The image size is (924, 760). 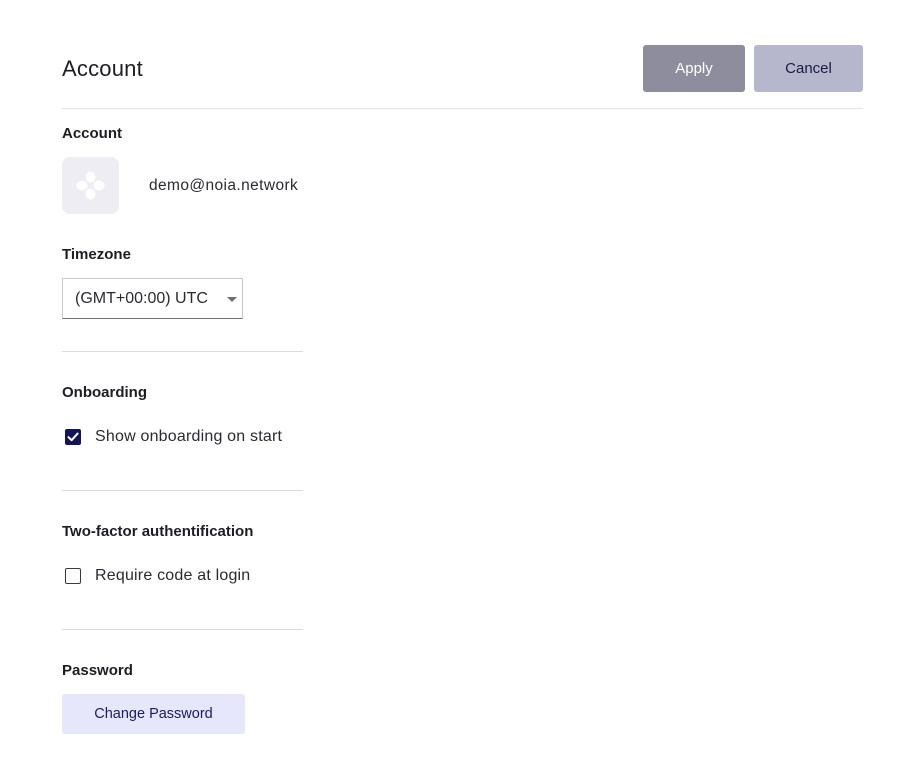 What do you see at coordinates (102, 68) in the screenshot?
I see `page-title: Account` at bounding box center [102, 68].